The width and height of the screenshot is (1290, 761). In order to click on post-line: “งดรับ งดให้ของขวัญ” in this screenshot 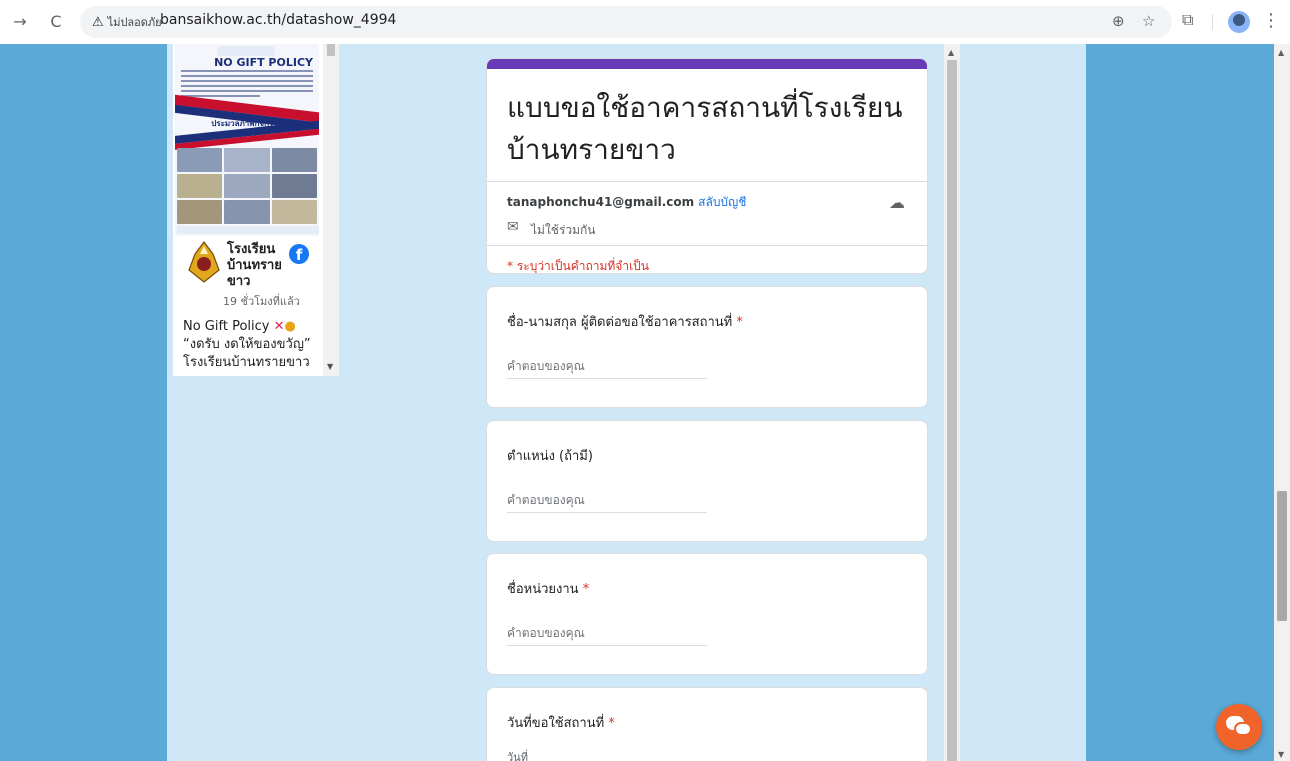, I will do `click(247, 344)`.